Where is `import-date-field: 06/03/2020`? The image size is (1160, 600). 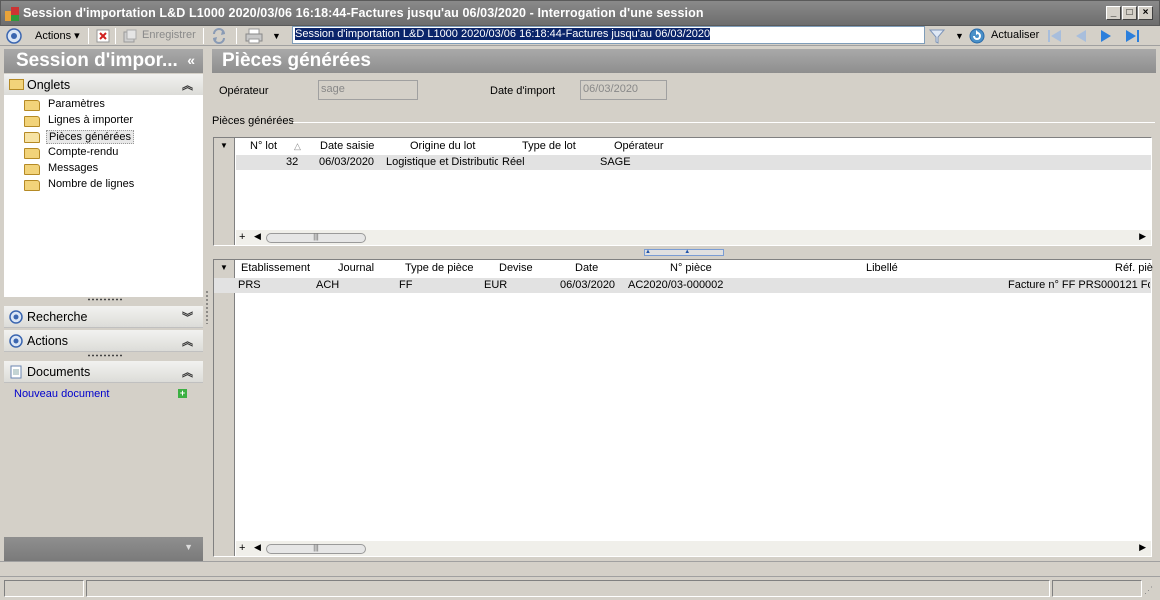 import-date-field: 06/03/2020 is located at coordinates (623, 90).